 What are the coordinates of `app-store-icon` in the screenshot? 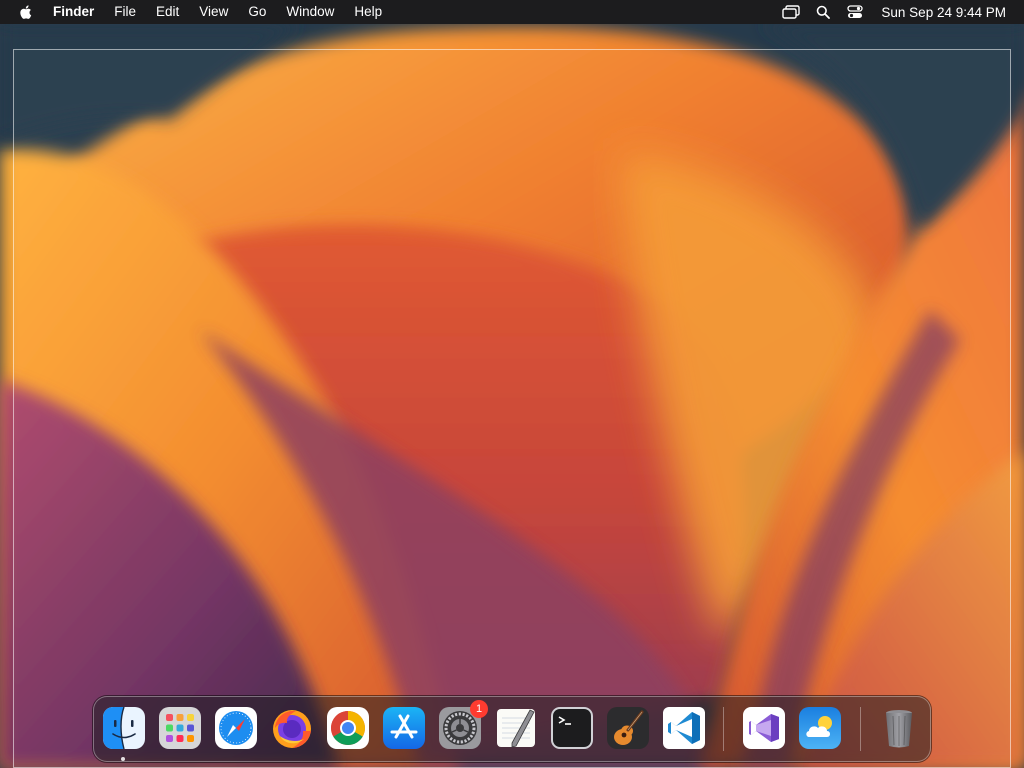 It's located at (404, 728).